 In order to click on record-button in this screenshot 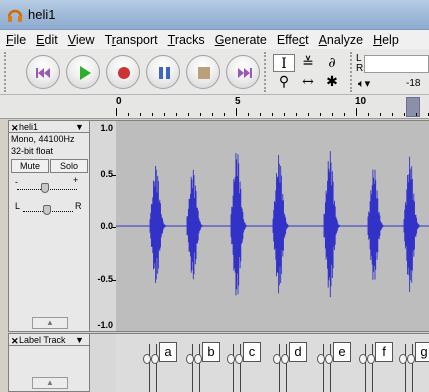, I will do `click(123, 72)`.